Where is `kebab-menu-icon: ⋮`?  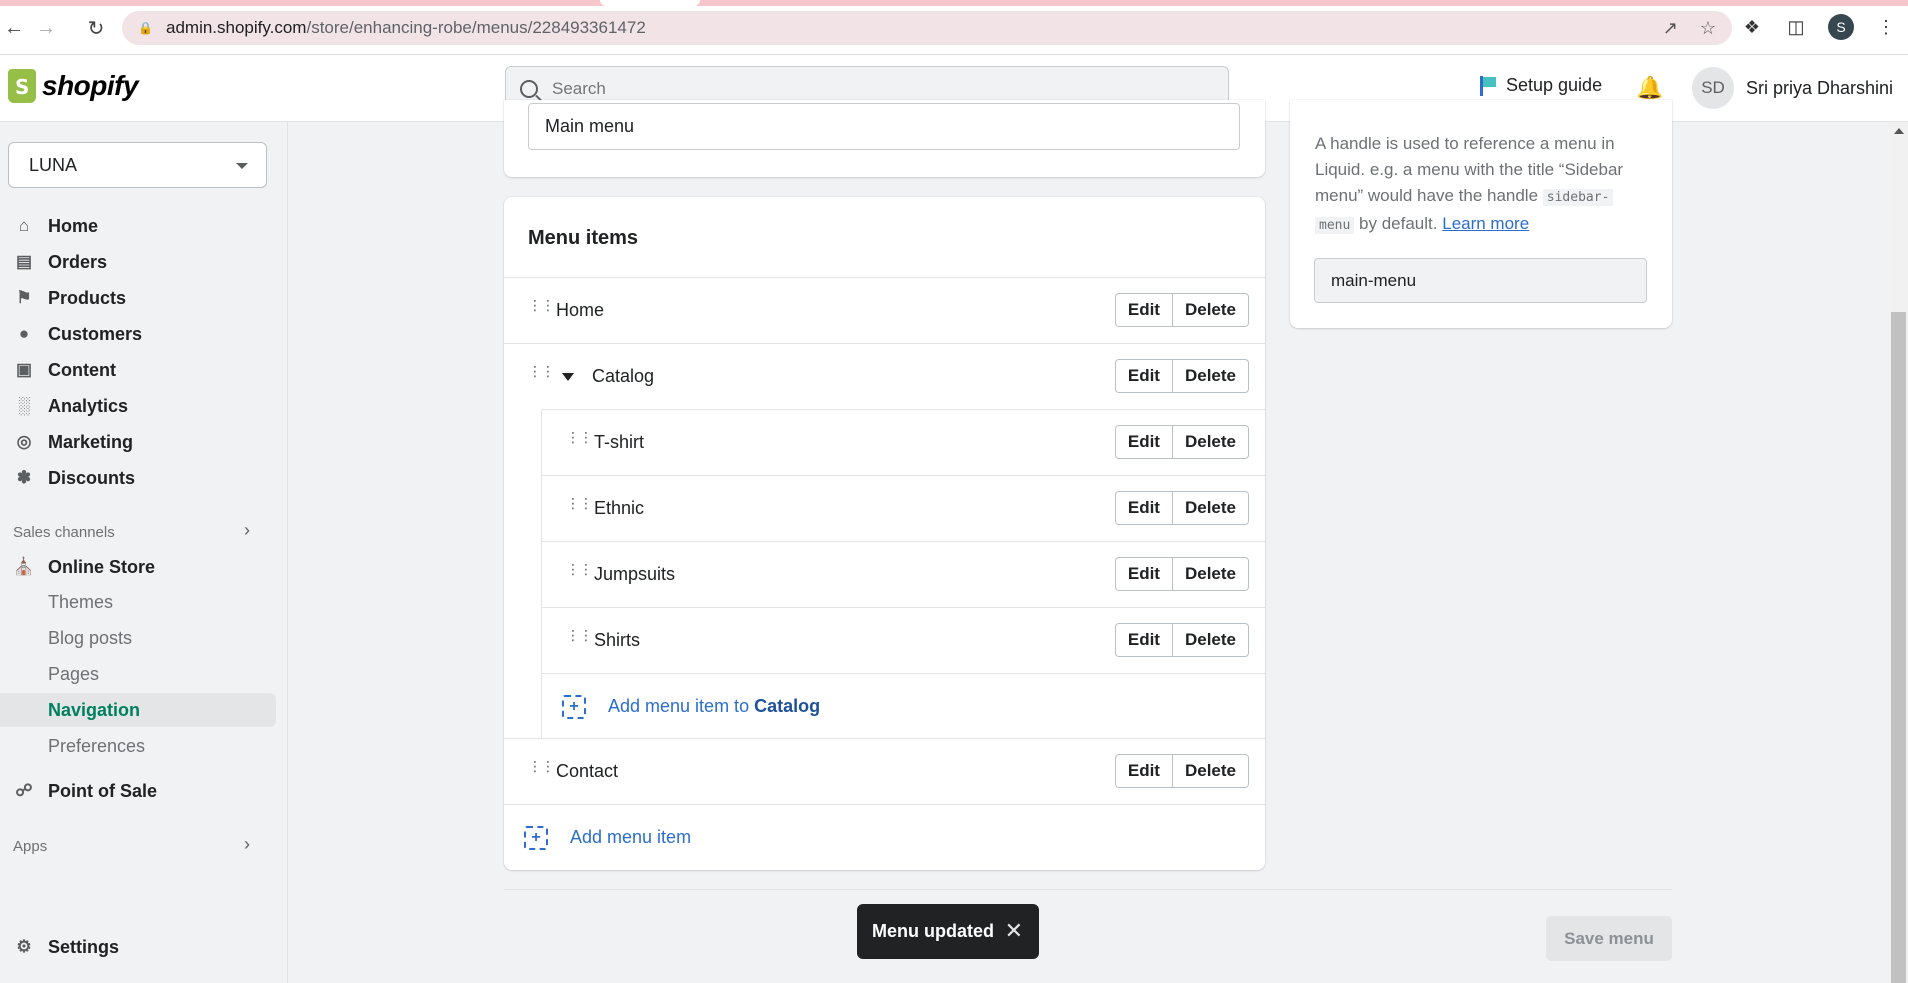 kebab-menu-icon: ⋮ is located at coordinates (1886, 27).